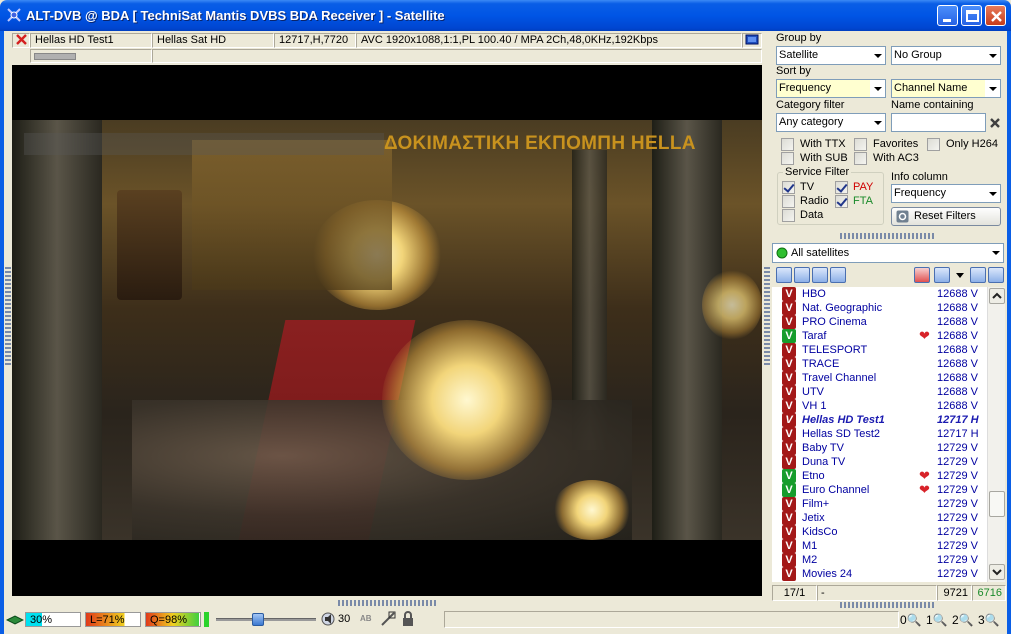  Describe the element at coordinates (788, 187) in the screenshot. I see `tv-checkbox` at that location.